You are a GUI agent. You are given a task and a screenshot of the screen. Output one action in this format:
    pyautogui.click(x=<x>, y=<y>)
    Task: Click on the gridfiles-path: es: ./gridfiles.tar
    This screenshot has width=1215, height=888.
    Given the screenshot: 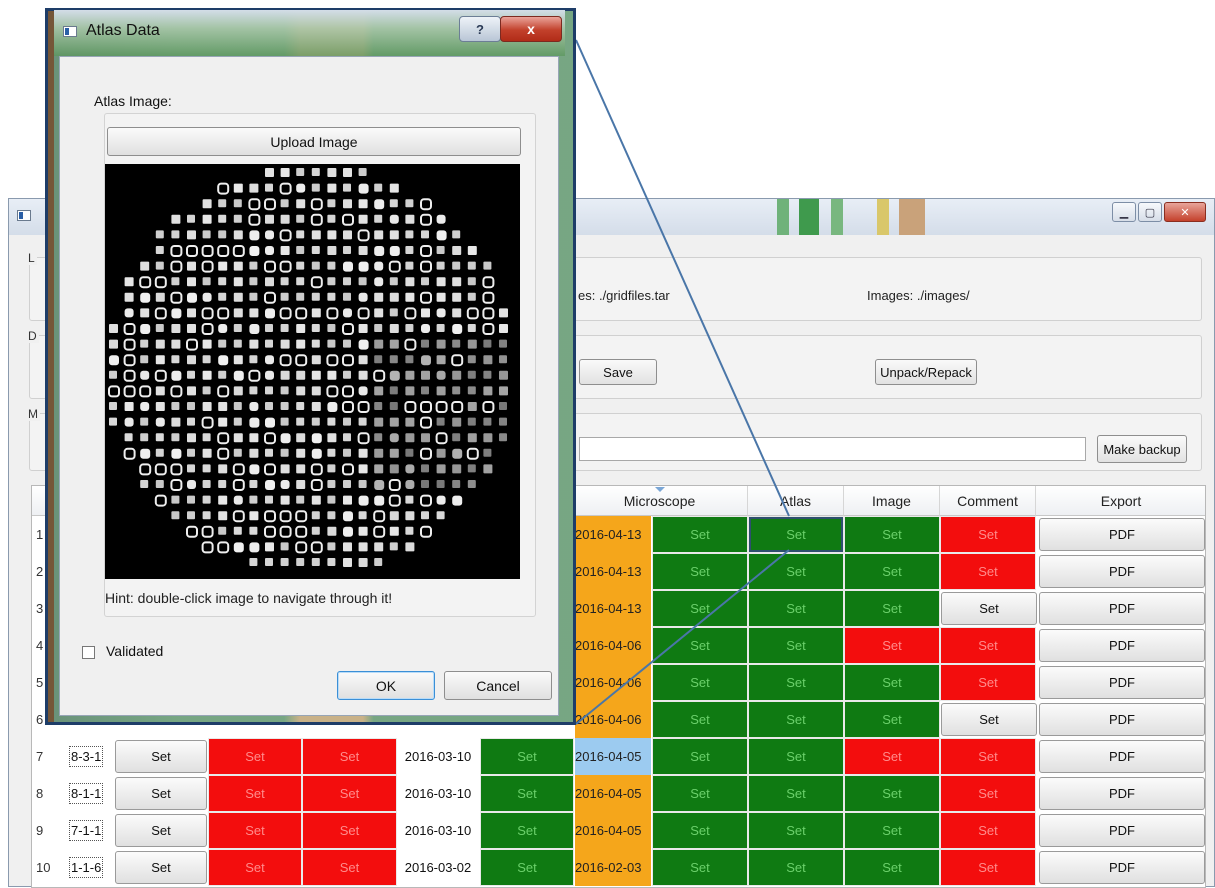 What is the action you would take?
    pyautogui.click(x=624, y=295)
    